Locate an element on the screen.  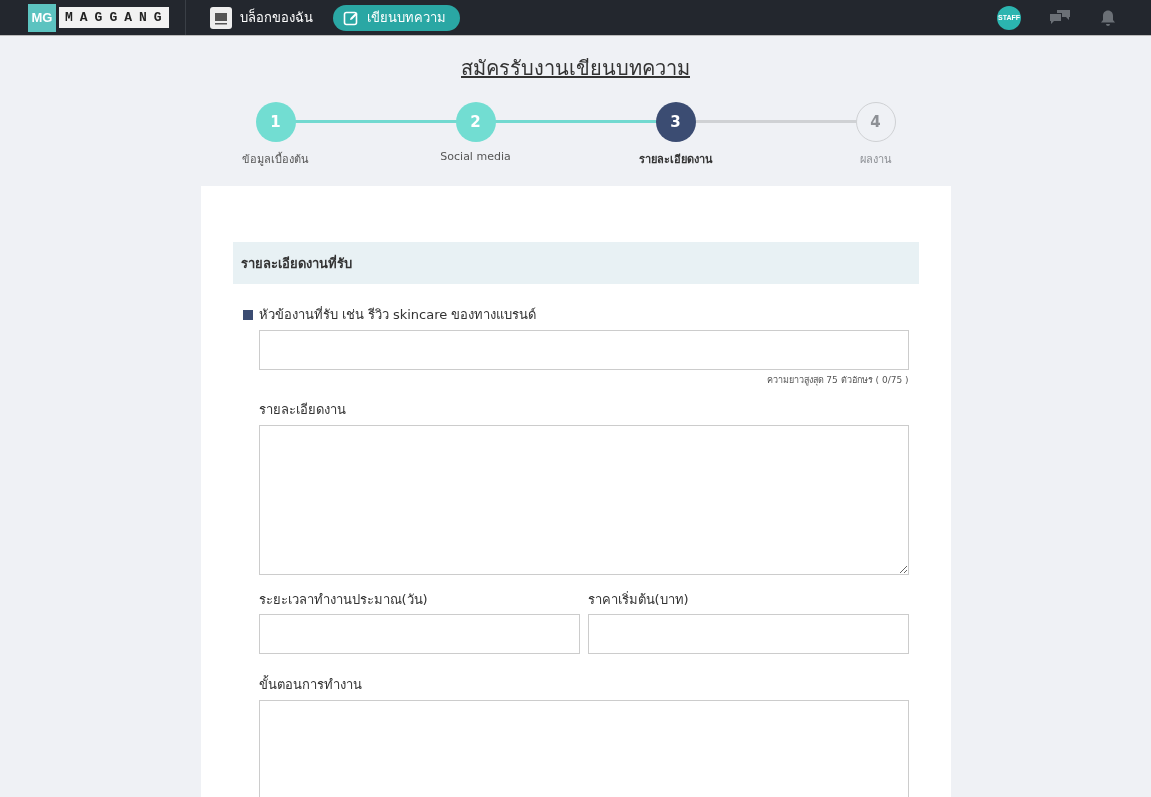
chat-icon is located at coordinates (1060, 17).